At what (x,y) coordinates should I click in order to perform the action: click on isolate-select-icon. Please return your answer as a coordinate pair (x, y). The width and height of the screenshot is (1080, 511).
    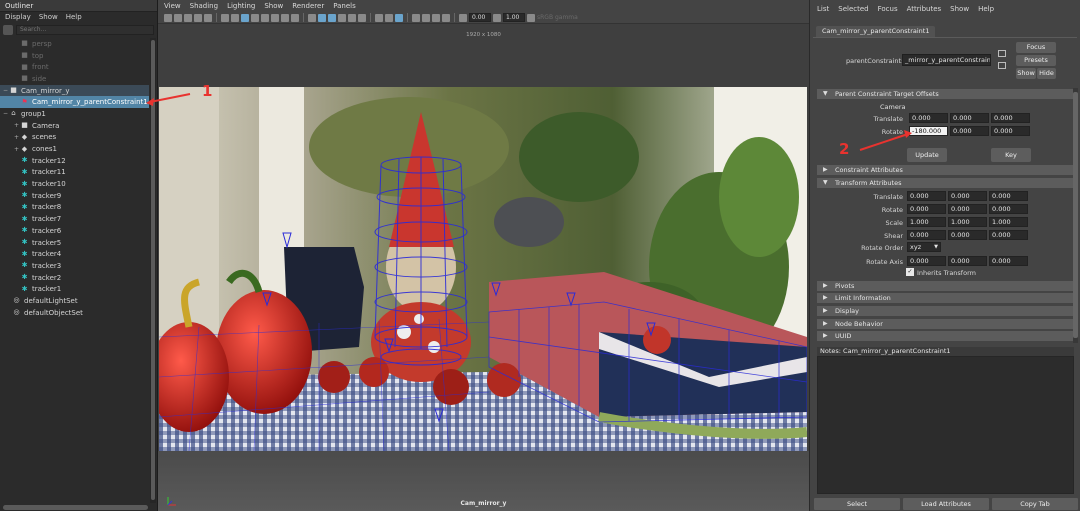
    Looking at the image, I should click on (416, 17).